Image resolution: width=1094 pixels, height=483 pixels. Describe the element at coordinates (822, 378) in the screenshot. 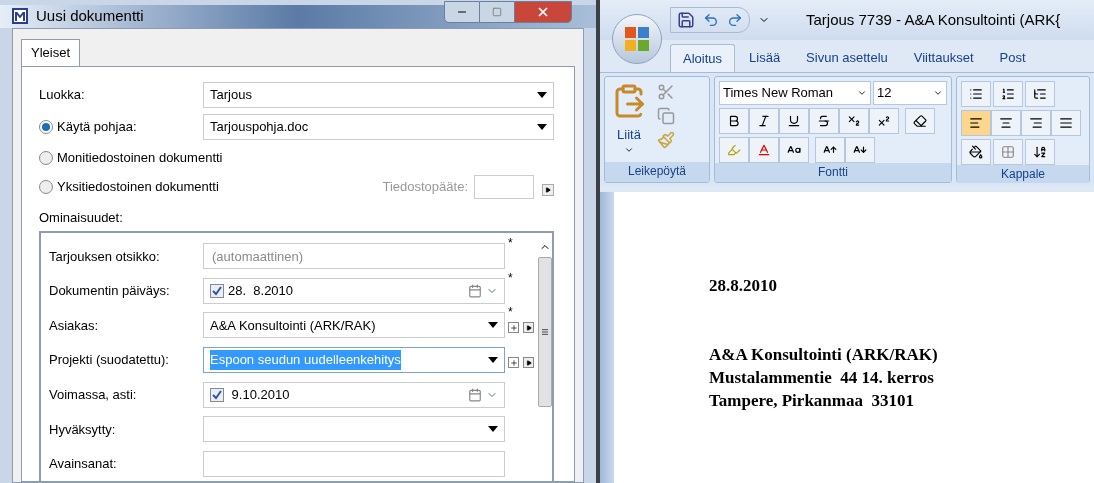

I see `address-line: Mustalammentie 44 14. kerros` at that location.